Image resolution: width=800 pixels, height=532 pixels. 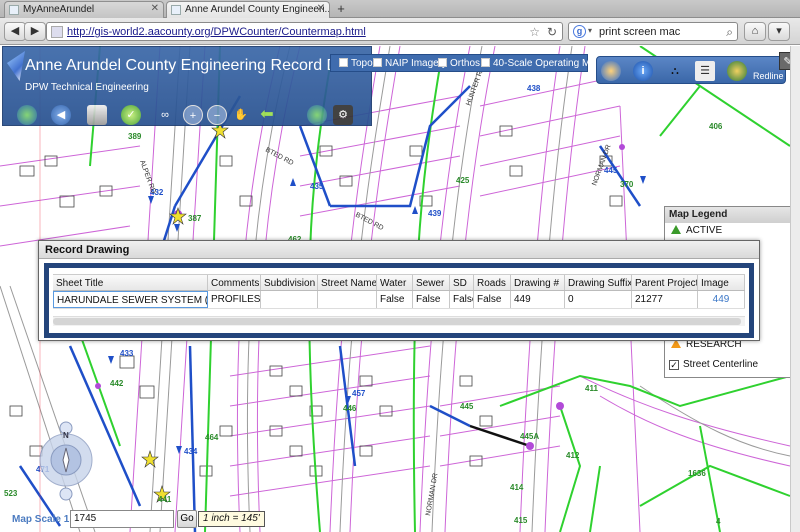 What do you see at coordinates (538, 282) in the screenshot?
I see `column-header: Drawing #` at bounding box center [538, 282].